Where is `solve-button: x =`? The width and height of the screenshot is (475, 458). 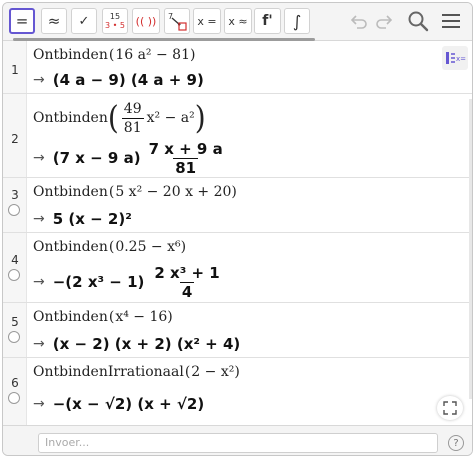 solve-button: x = is located at coordinates (207, 21).